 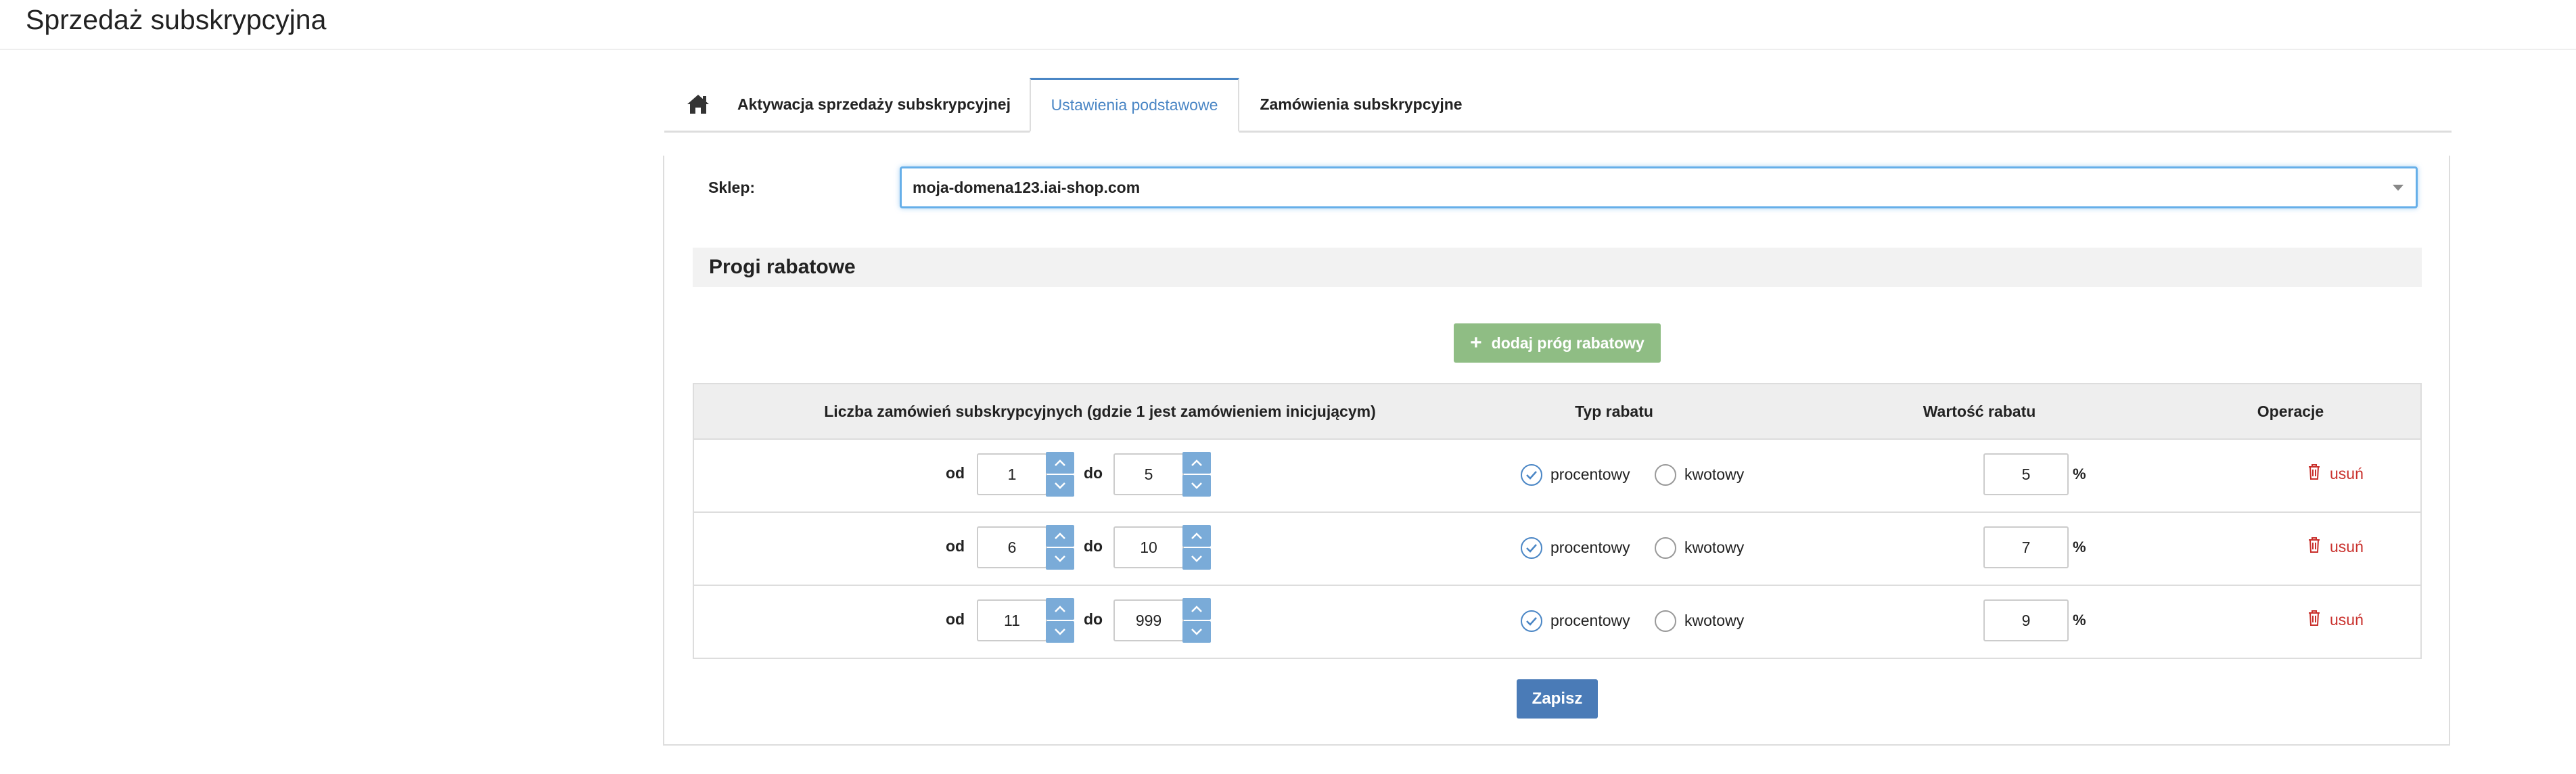 I want to click on from-input: 1, so click(x=1012, y=474).